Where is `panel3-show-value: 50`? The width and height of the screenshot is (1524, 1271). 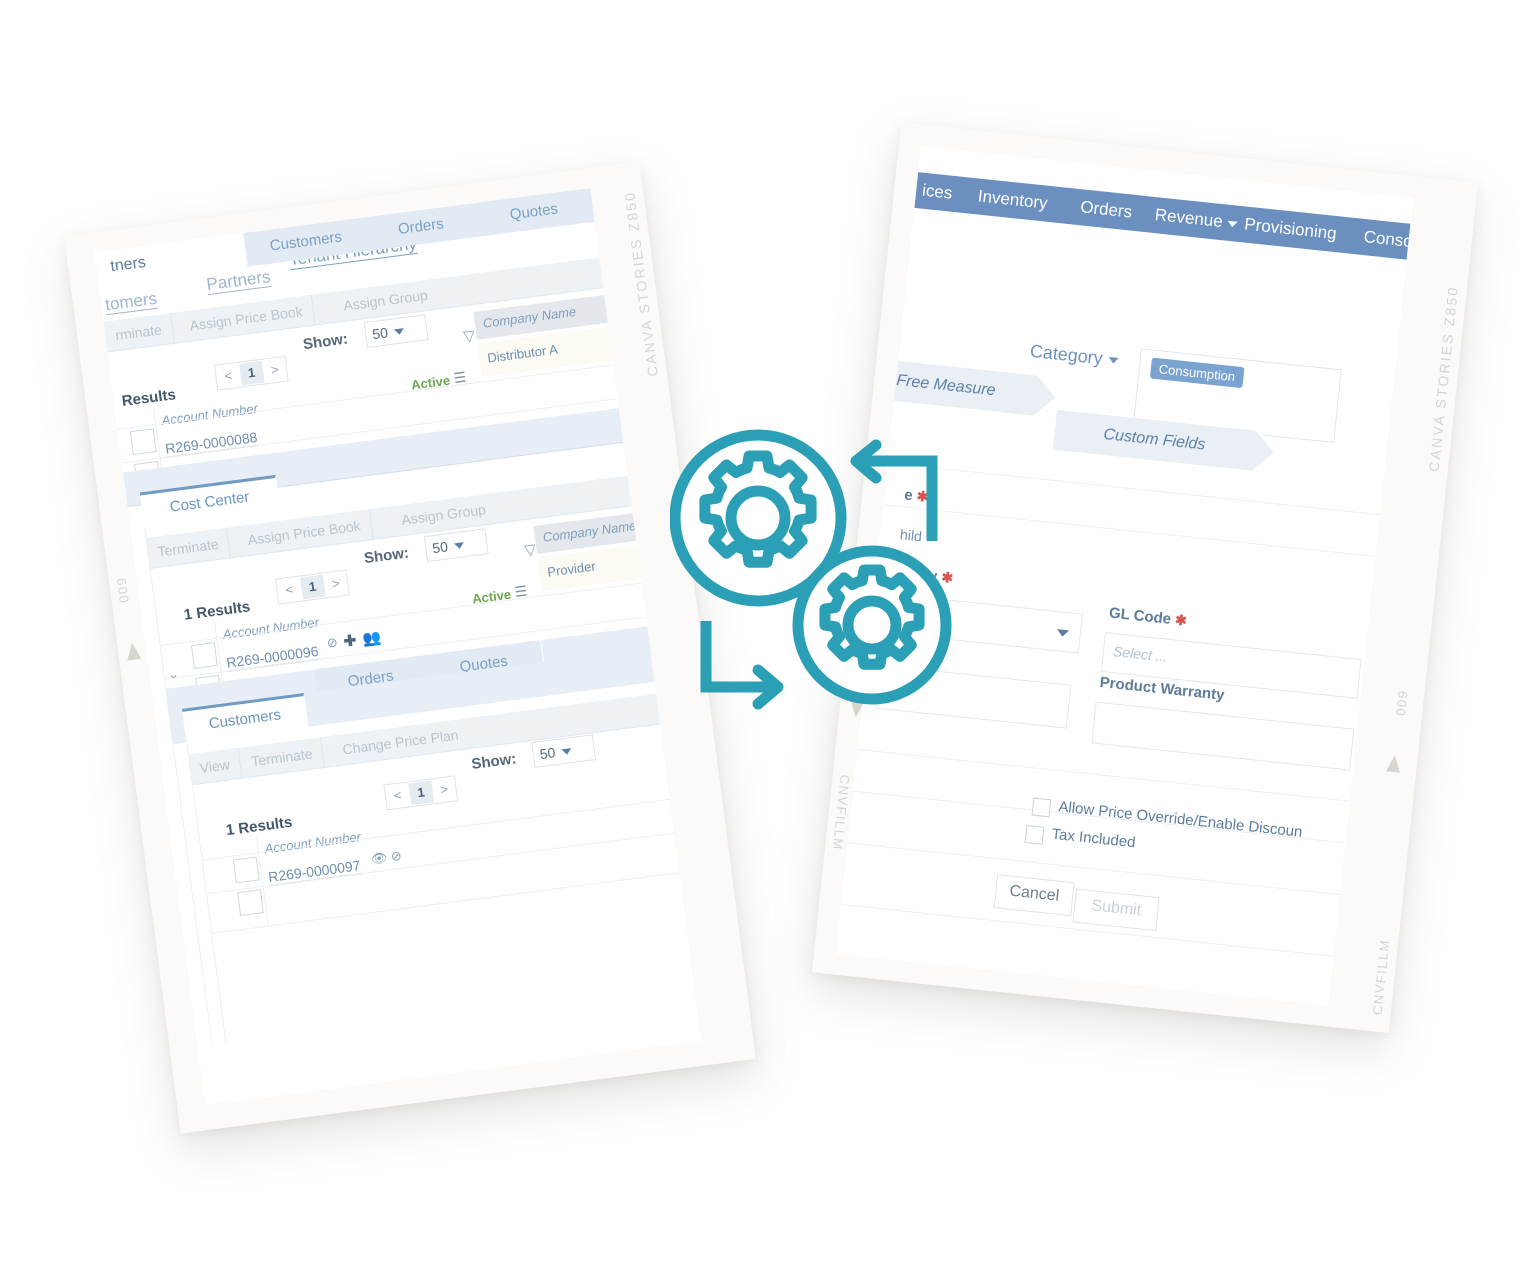
panel3-show-value: 50 is located at coordinates (547, 753).